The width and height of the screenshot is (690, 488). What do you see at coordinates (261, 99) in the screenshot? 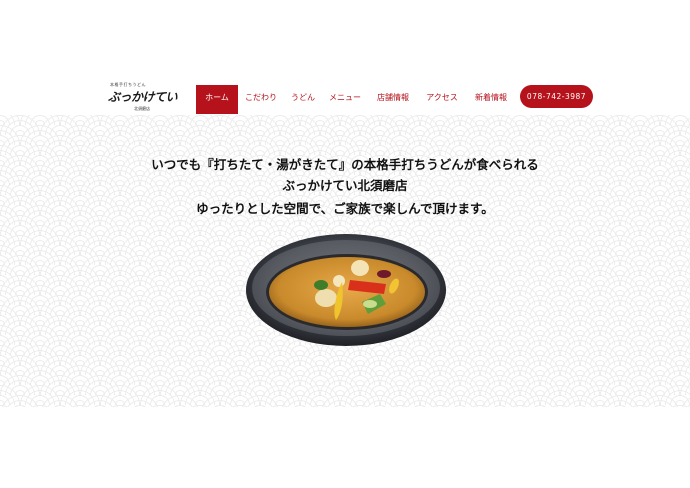
I see `nav-item-kodawari: こだわり` at bounding box center [261, 99].